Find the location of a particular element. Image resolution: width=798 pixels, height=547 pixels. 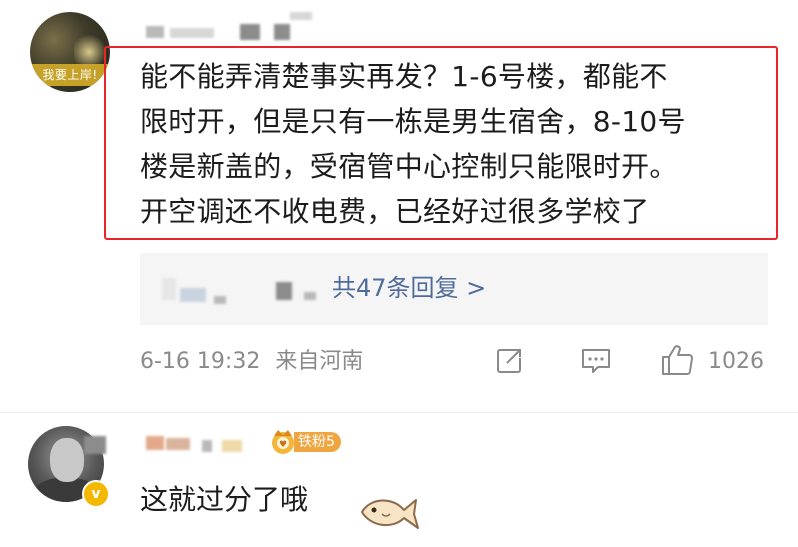

divider is located at coordinates (399, 412).